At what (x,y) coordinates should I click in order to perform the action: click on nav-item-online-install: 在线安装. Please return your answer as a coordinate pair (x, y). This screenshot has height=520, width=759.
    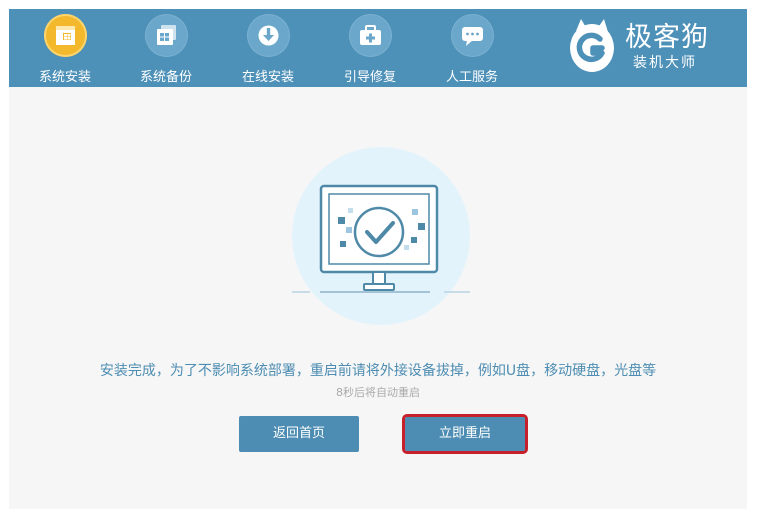
    Looking at the image, I should click on (268, 48).